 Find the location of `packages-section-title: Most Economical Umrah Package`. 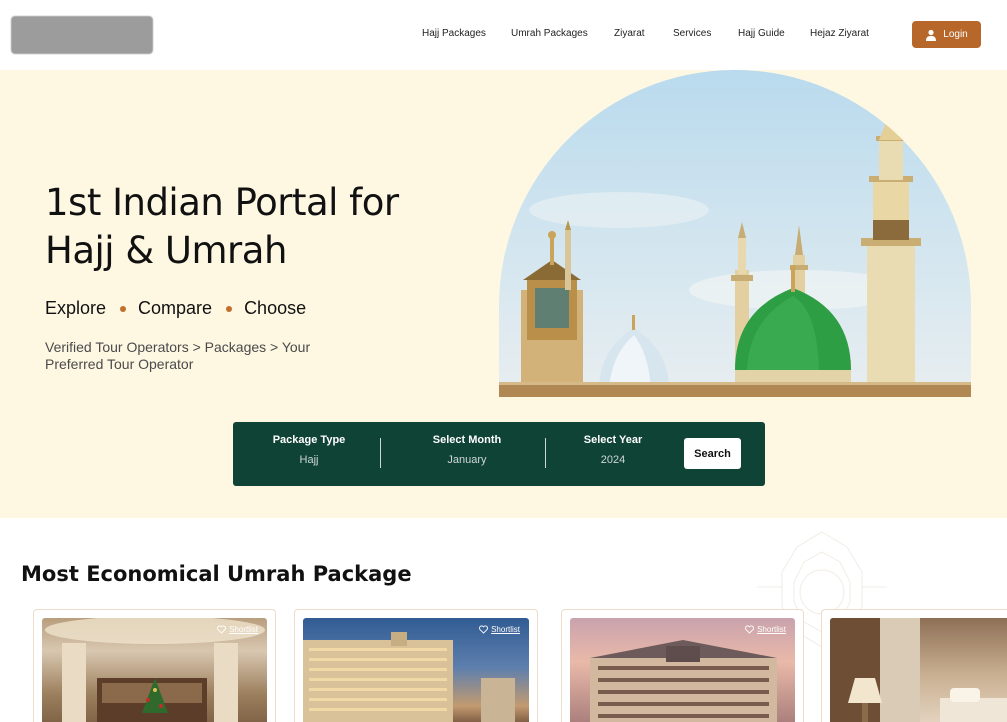

packages-section-title: Most Economical Umrah Package is located at coordinates (216, 574).